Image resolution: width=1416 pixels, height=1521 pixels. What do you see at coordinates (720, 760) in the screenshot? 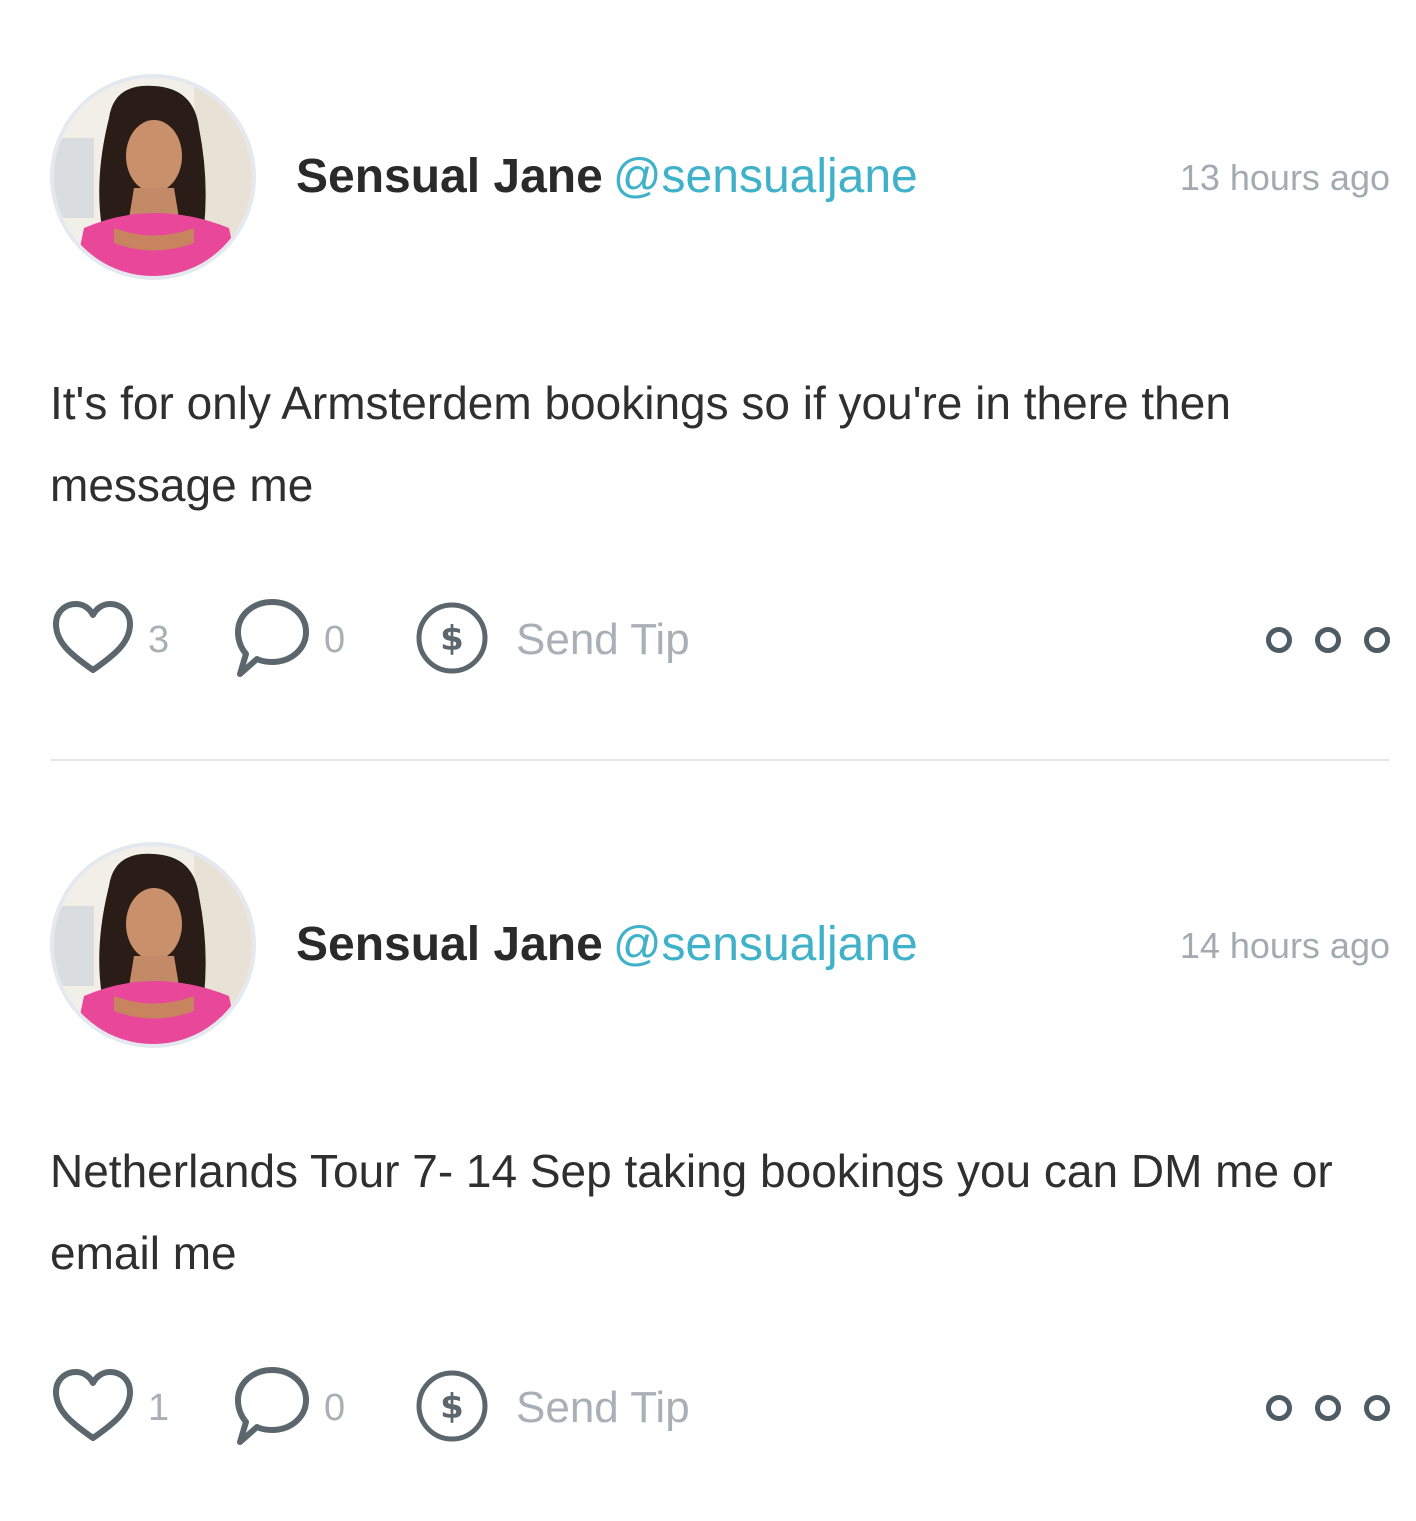
I see `post-divider` at bounding box center [720, 760].